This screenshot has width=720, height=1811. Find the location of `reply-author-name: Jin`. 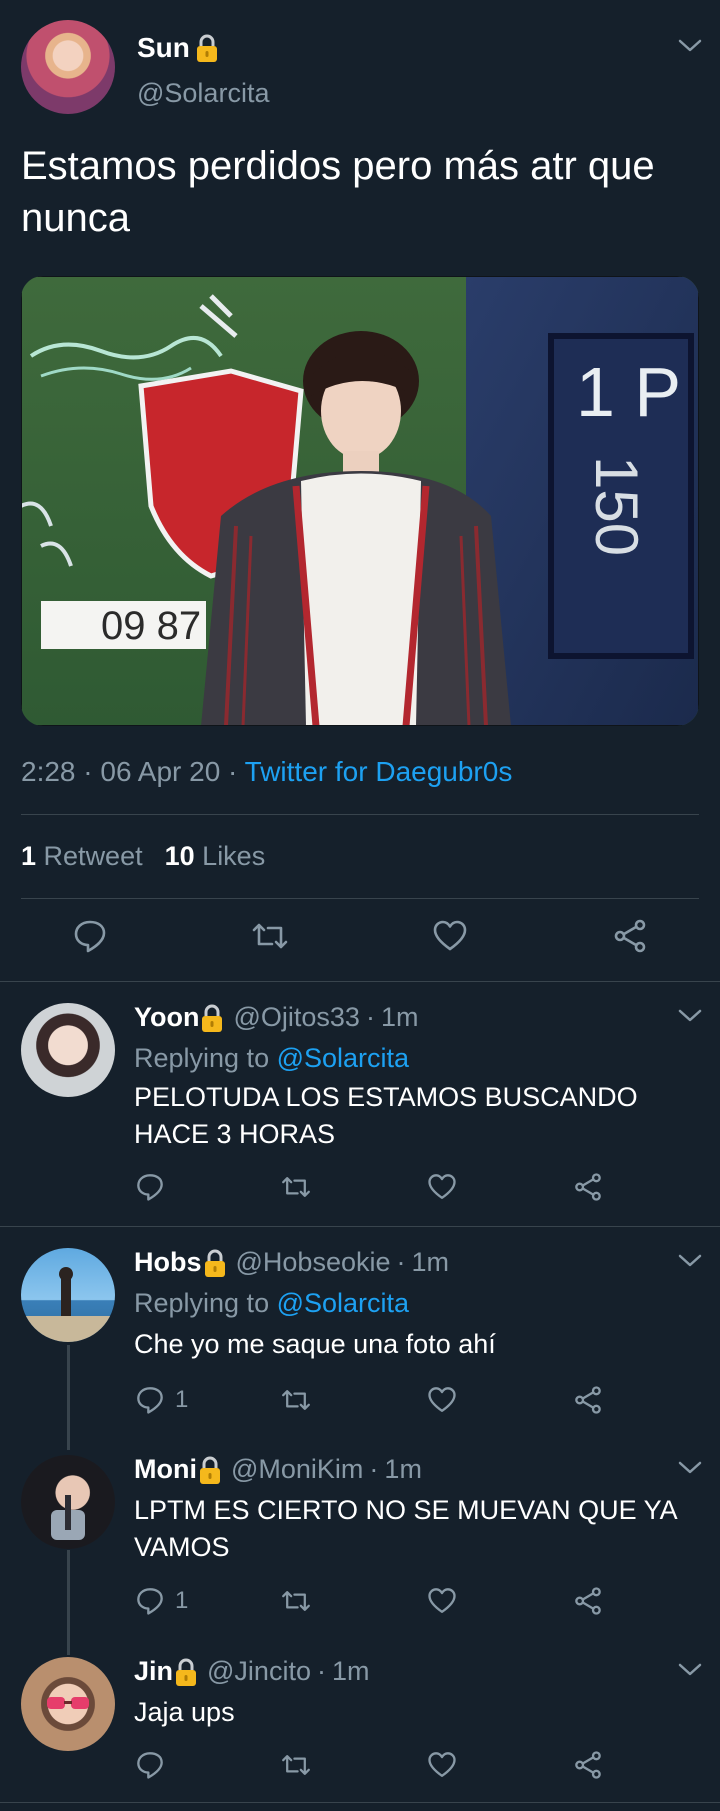

reply-author-name: Jin is located at coordinates (153, 1671).